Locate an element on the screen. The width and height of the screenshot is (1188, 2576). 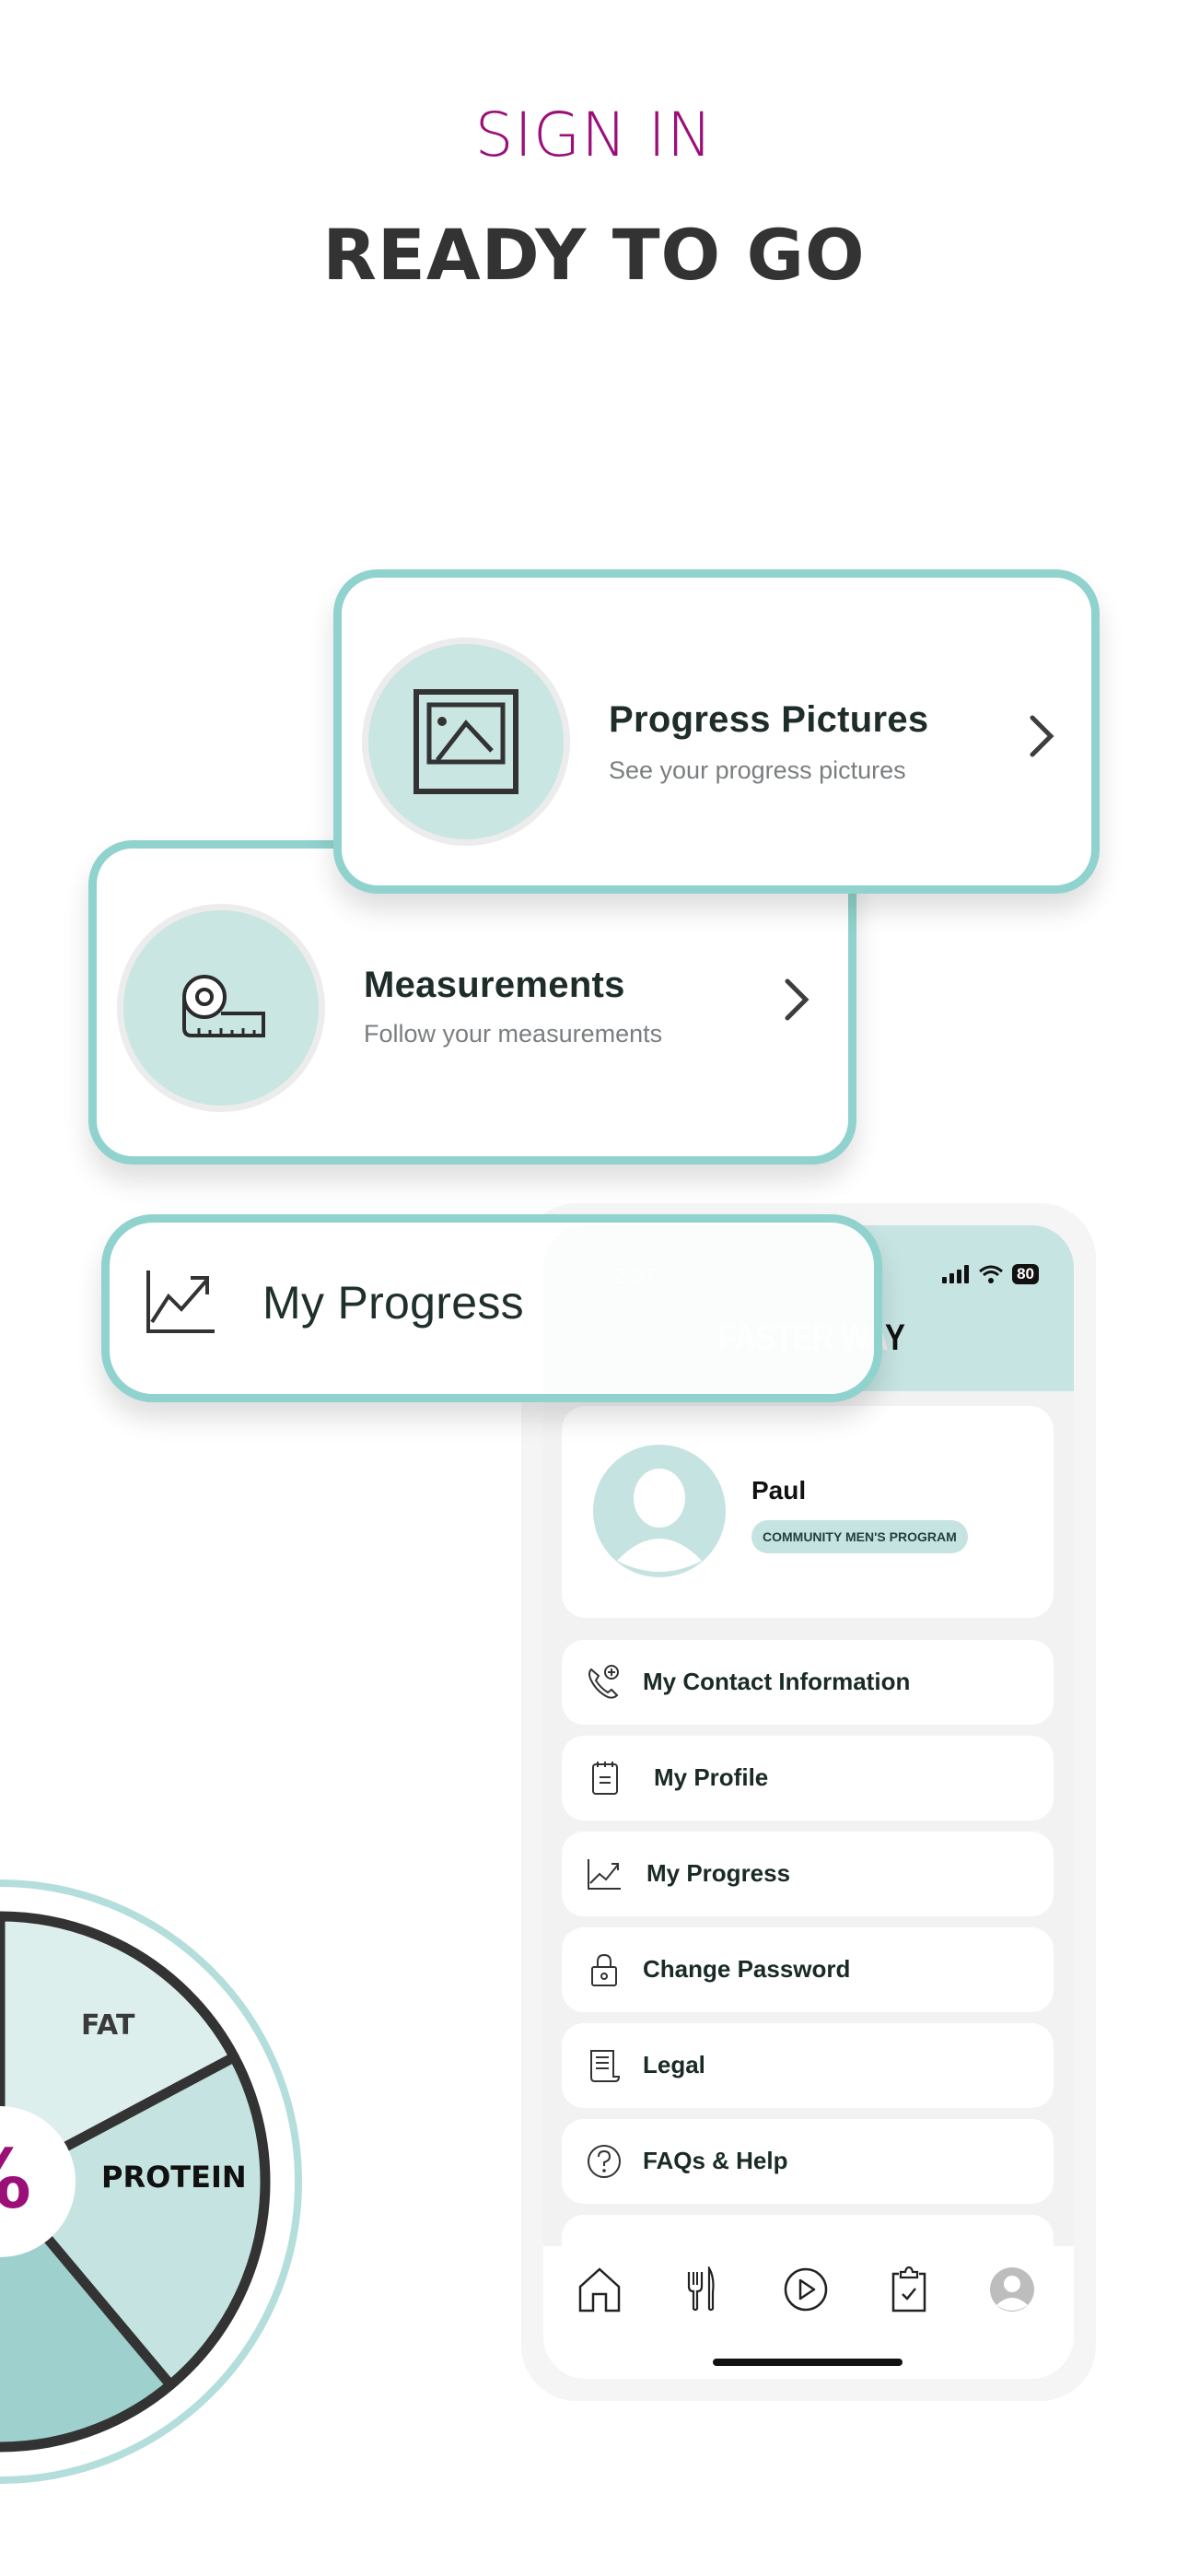
play-circle-icon is located at coordinates (806, 2289).